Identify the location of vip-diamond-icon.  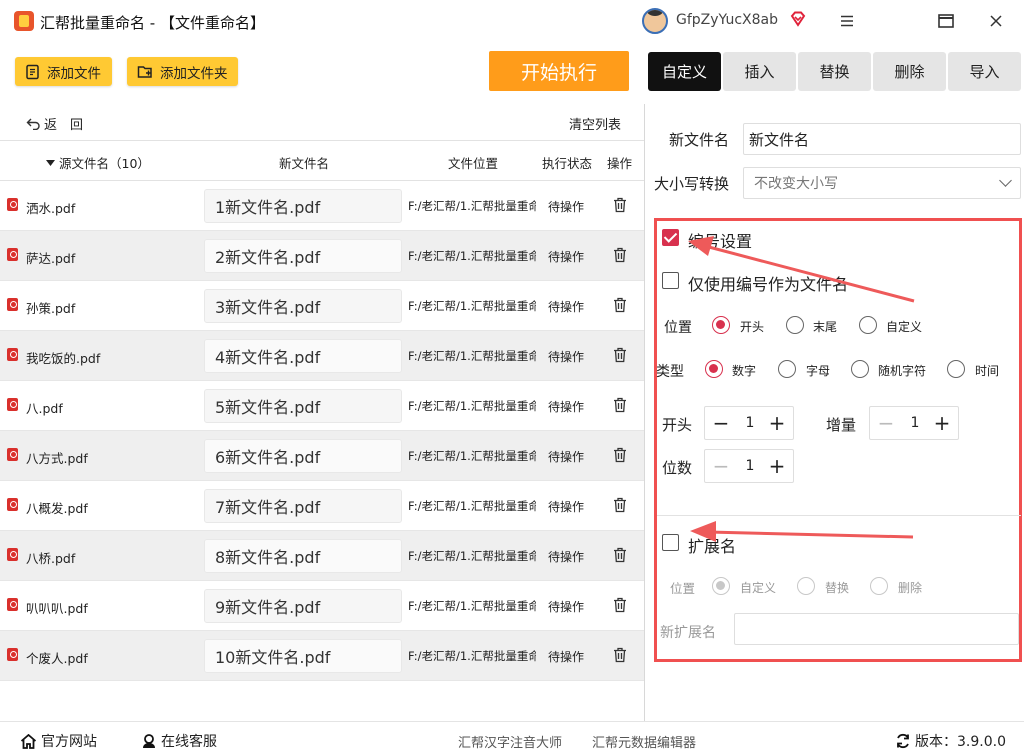
(798, 19).